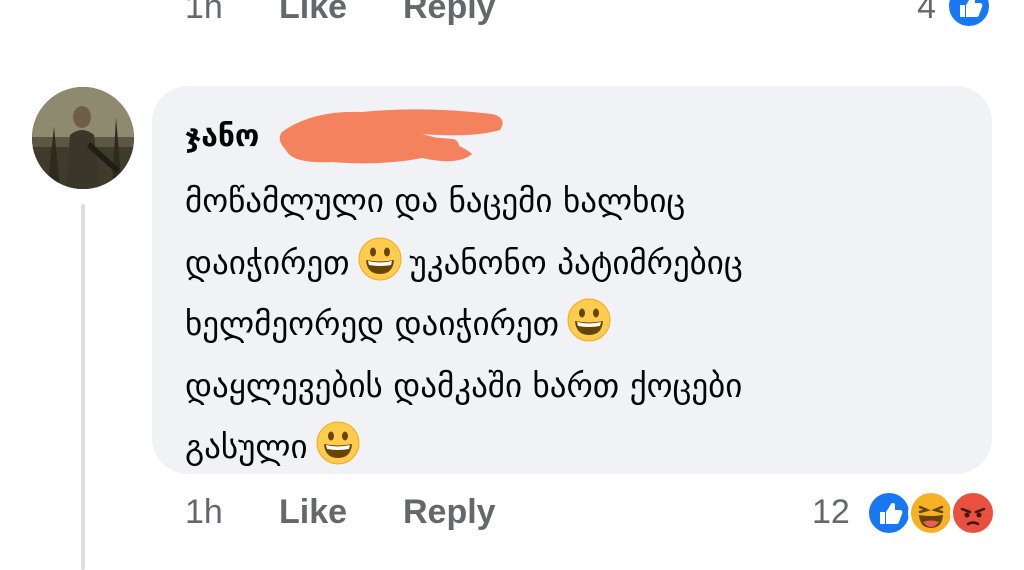 Image resolution: width=1024 pixels, height=570 pixels. I want to click on comment-line-2: დაიჭირეთ უკანონო პატიმრებიც, so click(580, 263).